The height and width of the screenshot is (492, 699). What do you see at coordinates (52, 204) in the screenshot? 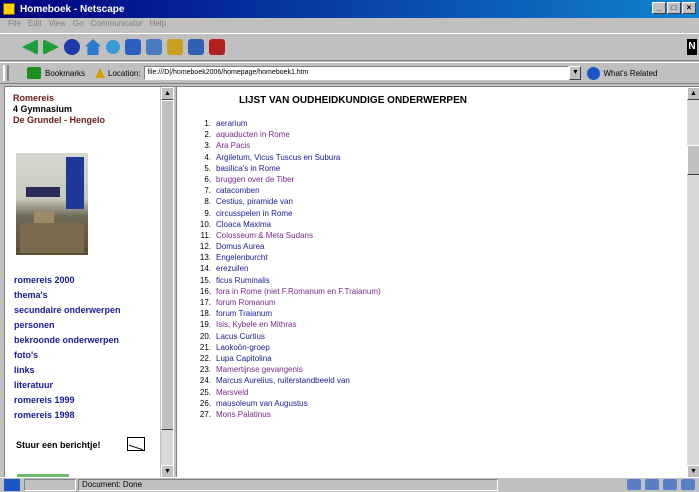
I see `book-cover-image` at bounding box center [52, 204].